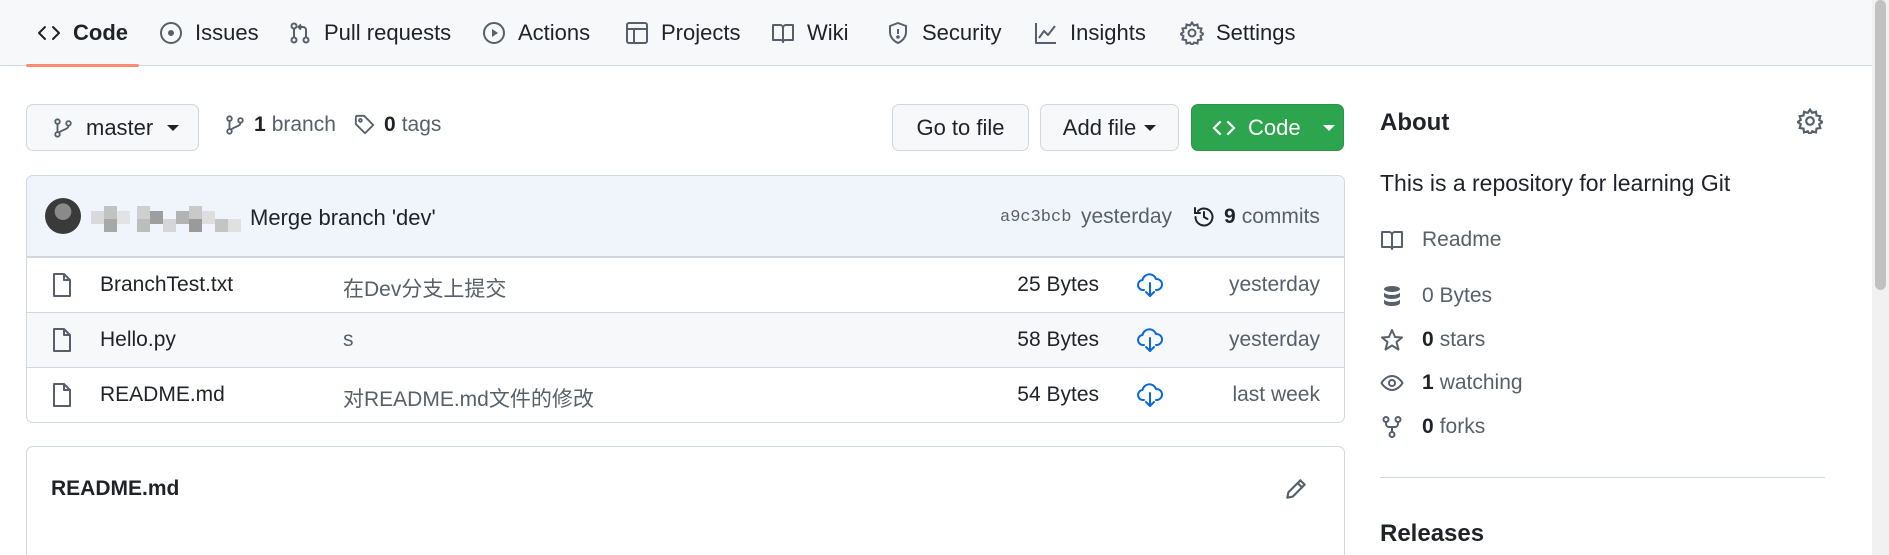 The image size is (1889, 555). I want to click on tags-link: 0 tags, so click(397, 125).